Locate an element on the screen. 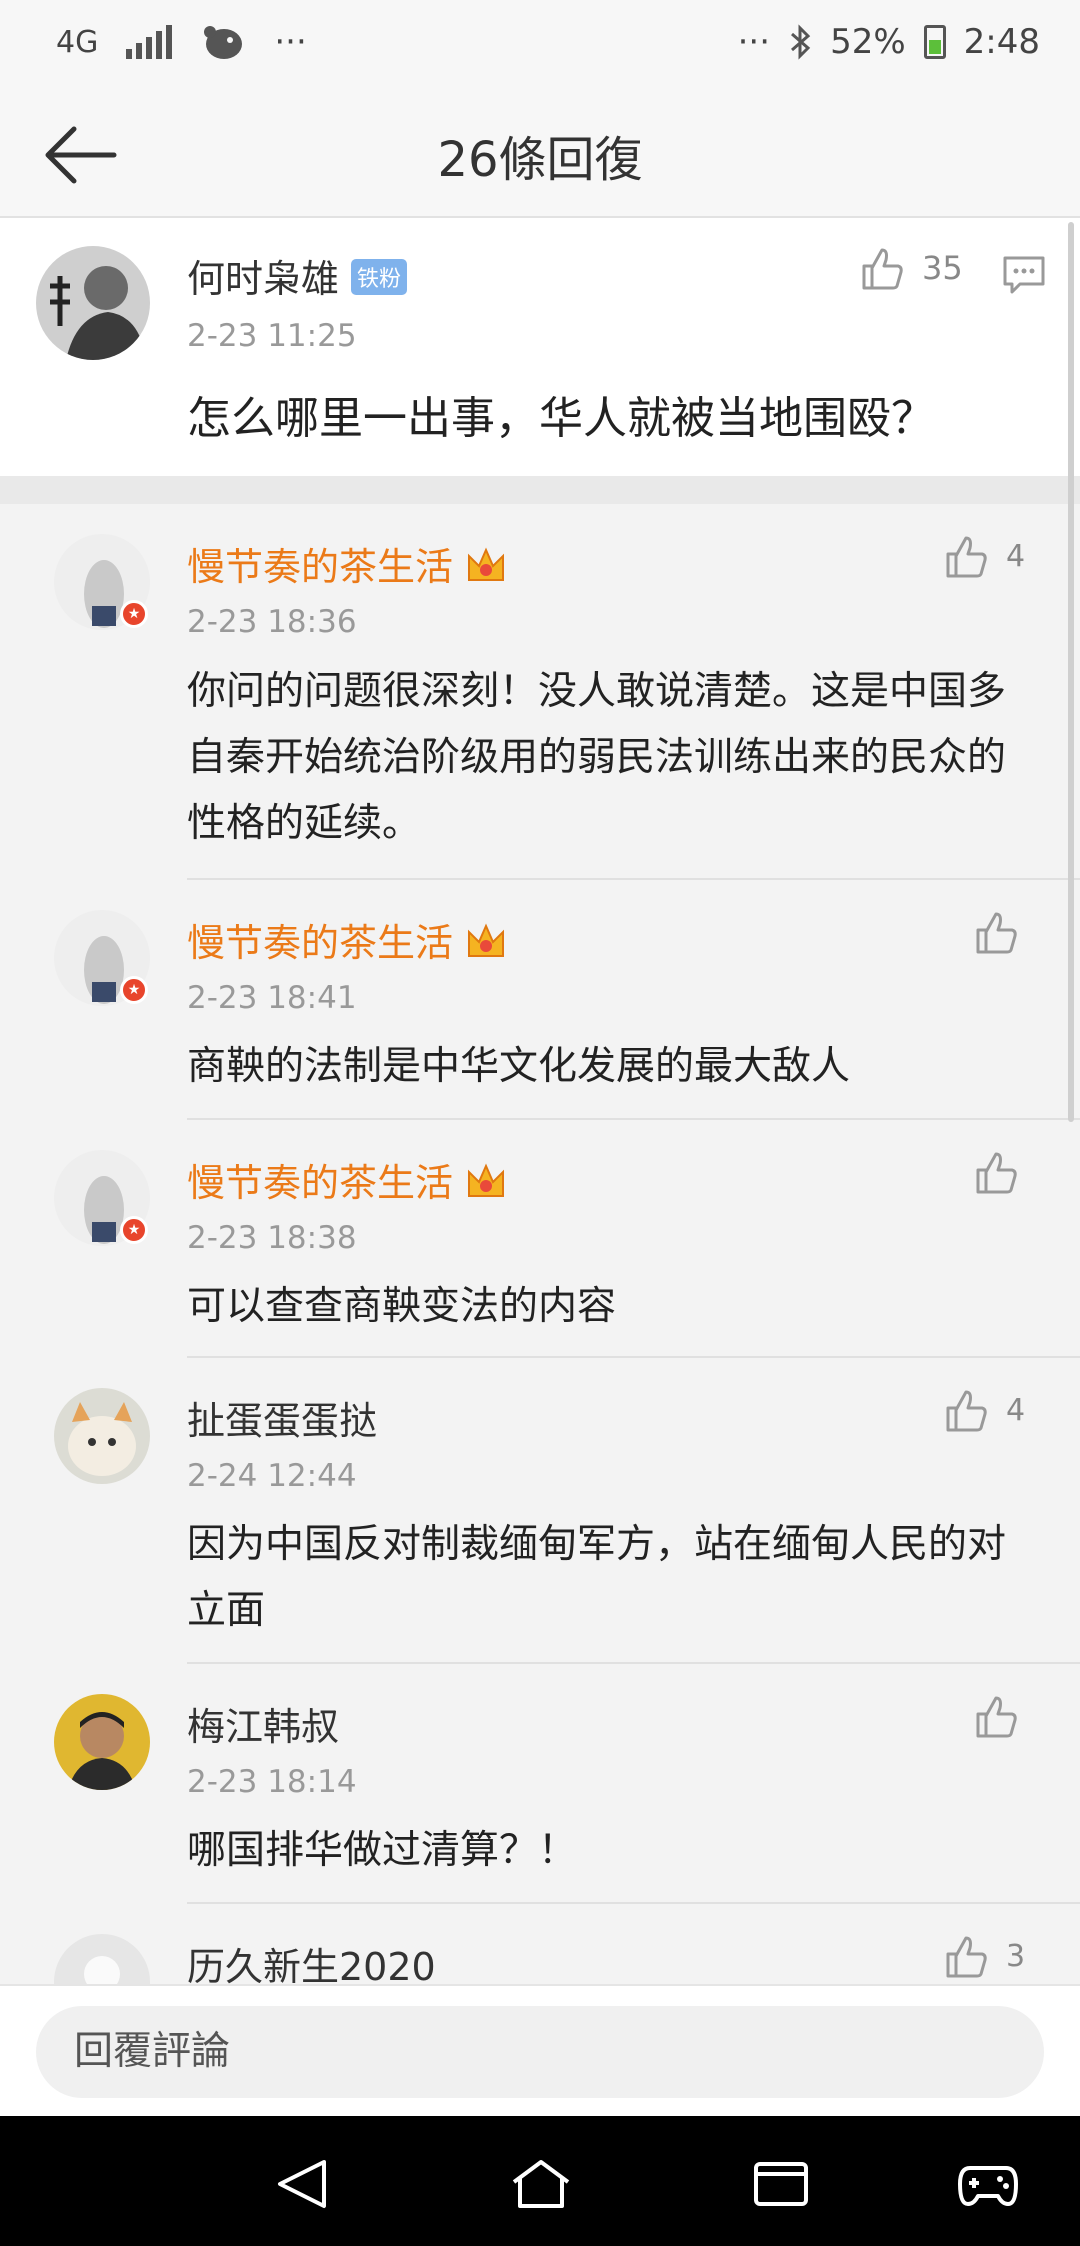 This screenshot has height=2246, width=1080. scrollbar is located at coordinates (1071, 672).